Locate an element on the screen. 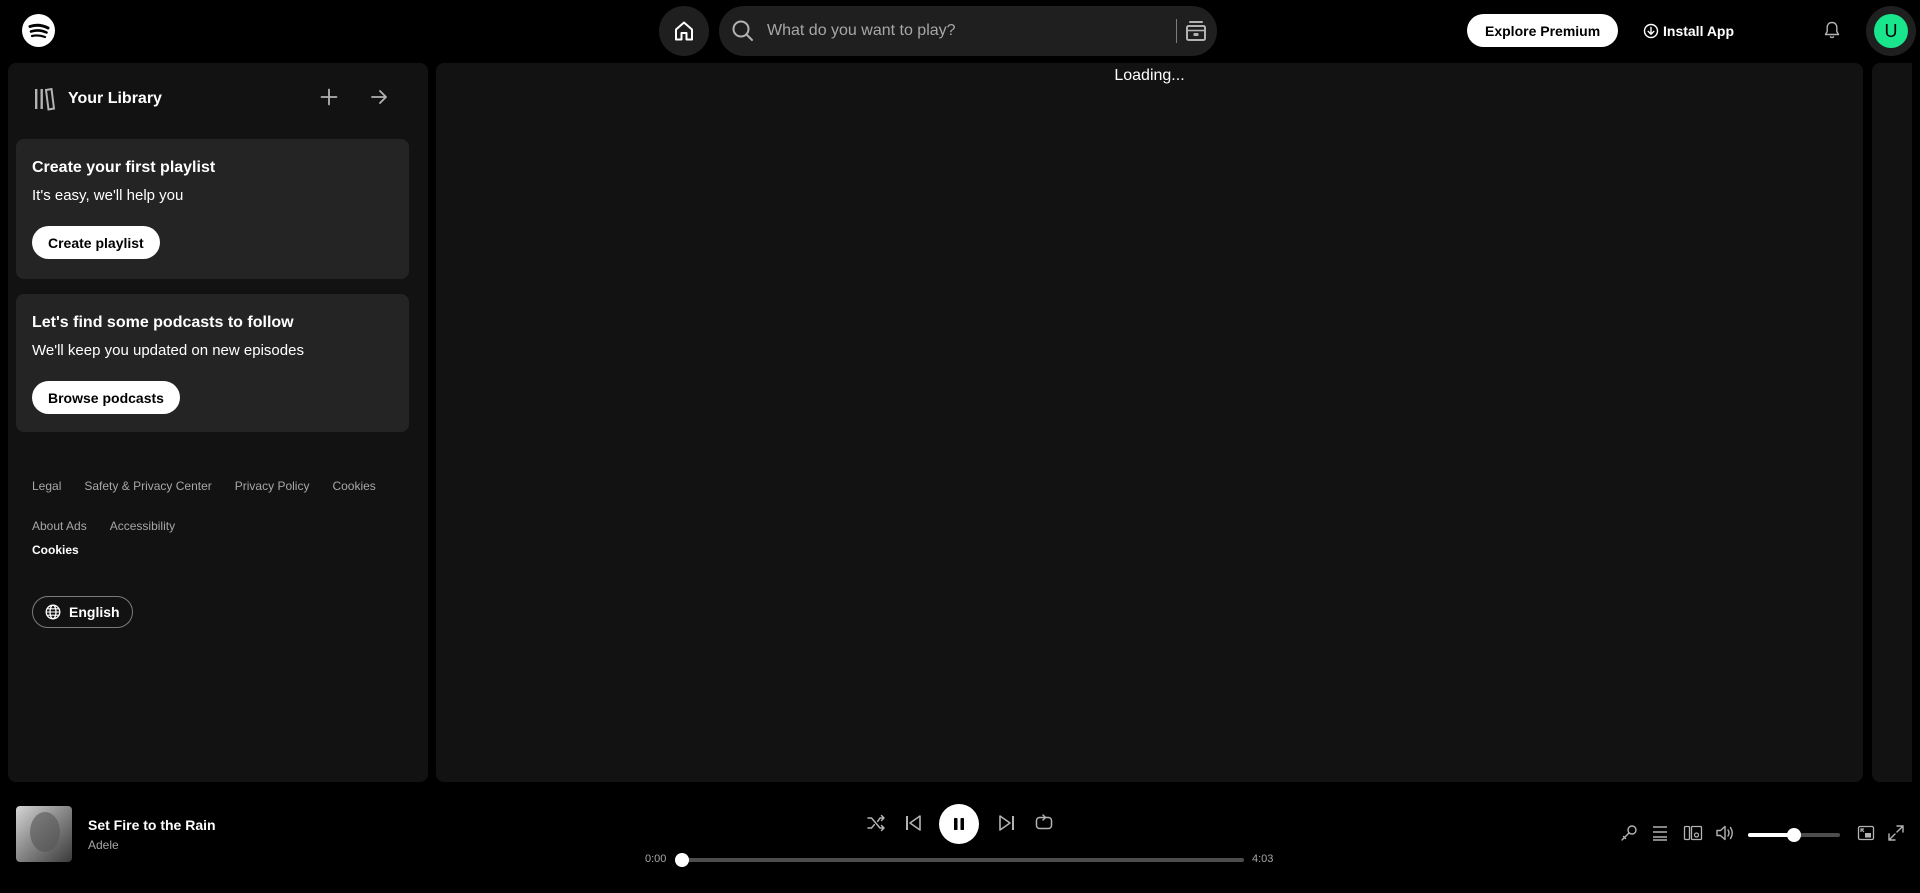 Image resolution: width=1920 pixels, height=893 pixels. plus-icon is located at coordinates (329, 97).